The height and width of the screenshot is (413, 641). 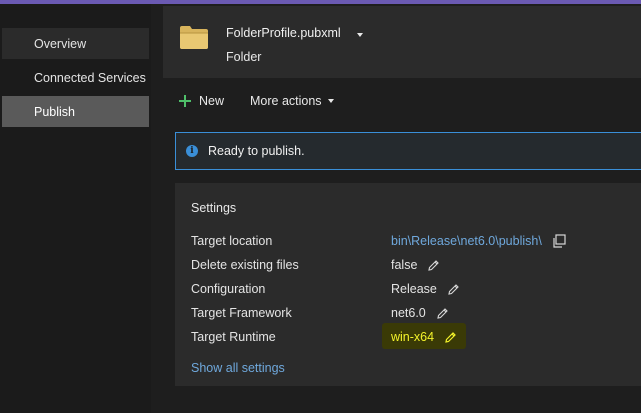 What do you see at coordinates (54, 111) in the screenshot?
I see `sidebar-item-label: Publish` at bounding box center [54, 111].